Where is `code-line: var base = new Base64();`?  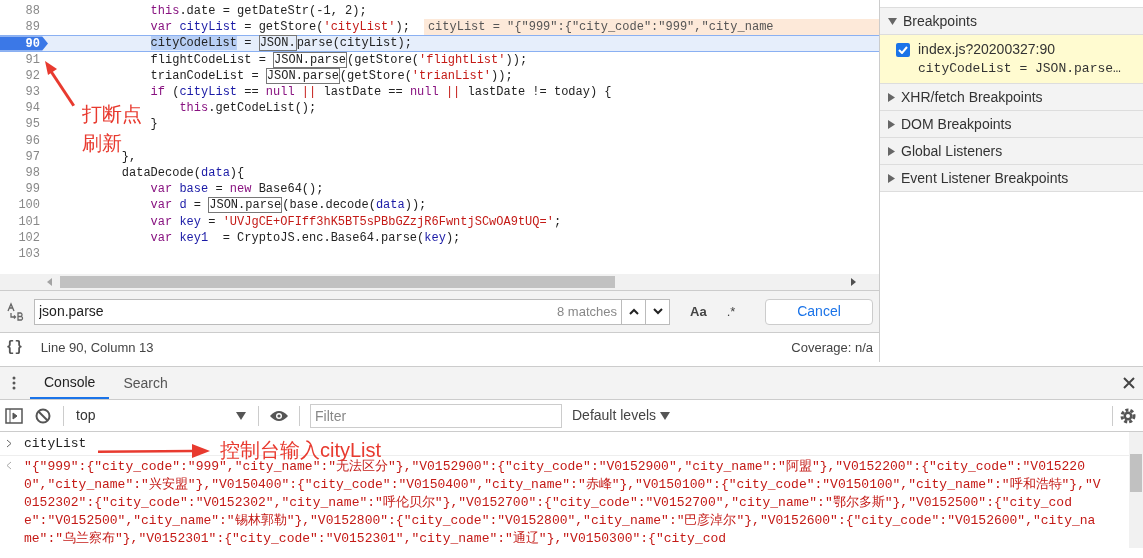
code-line: var base = new Base64(); is located at coordinates (237, 189).